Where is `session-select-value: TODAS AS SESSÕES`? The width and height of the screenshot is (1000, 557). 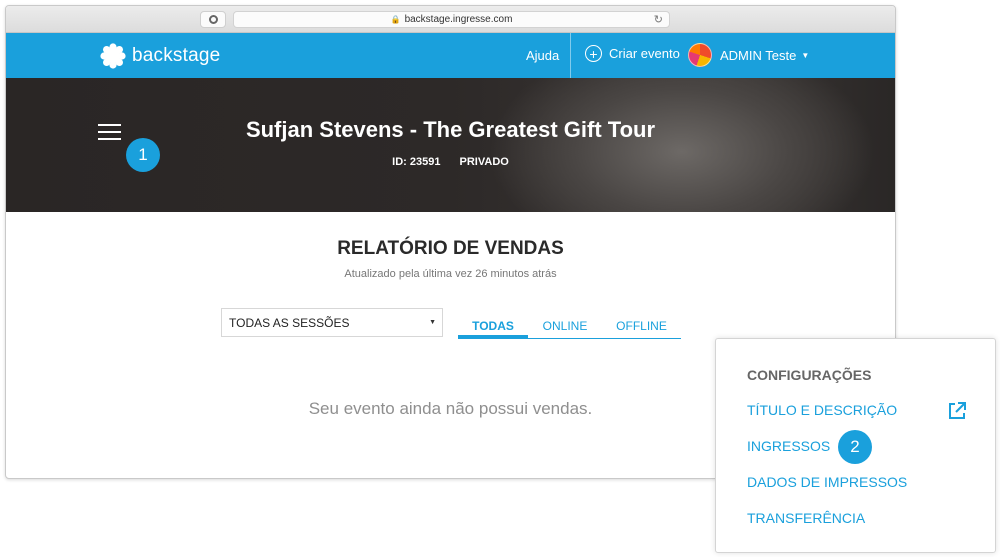
session-select-value: TODAS AS SESSÕES is located at coordinates (289, 322).